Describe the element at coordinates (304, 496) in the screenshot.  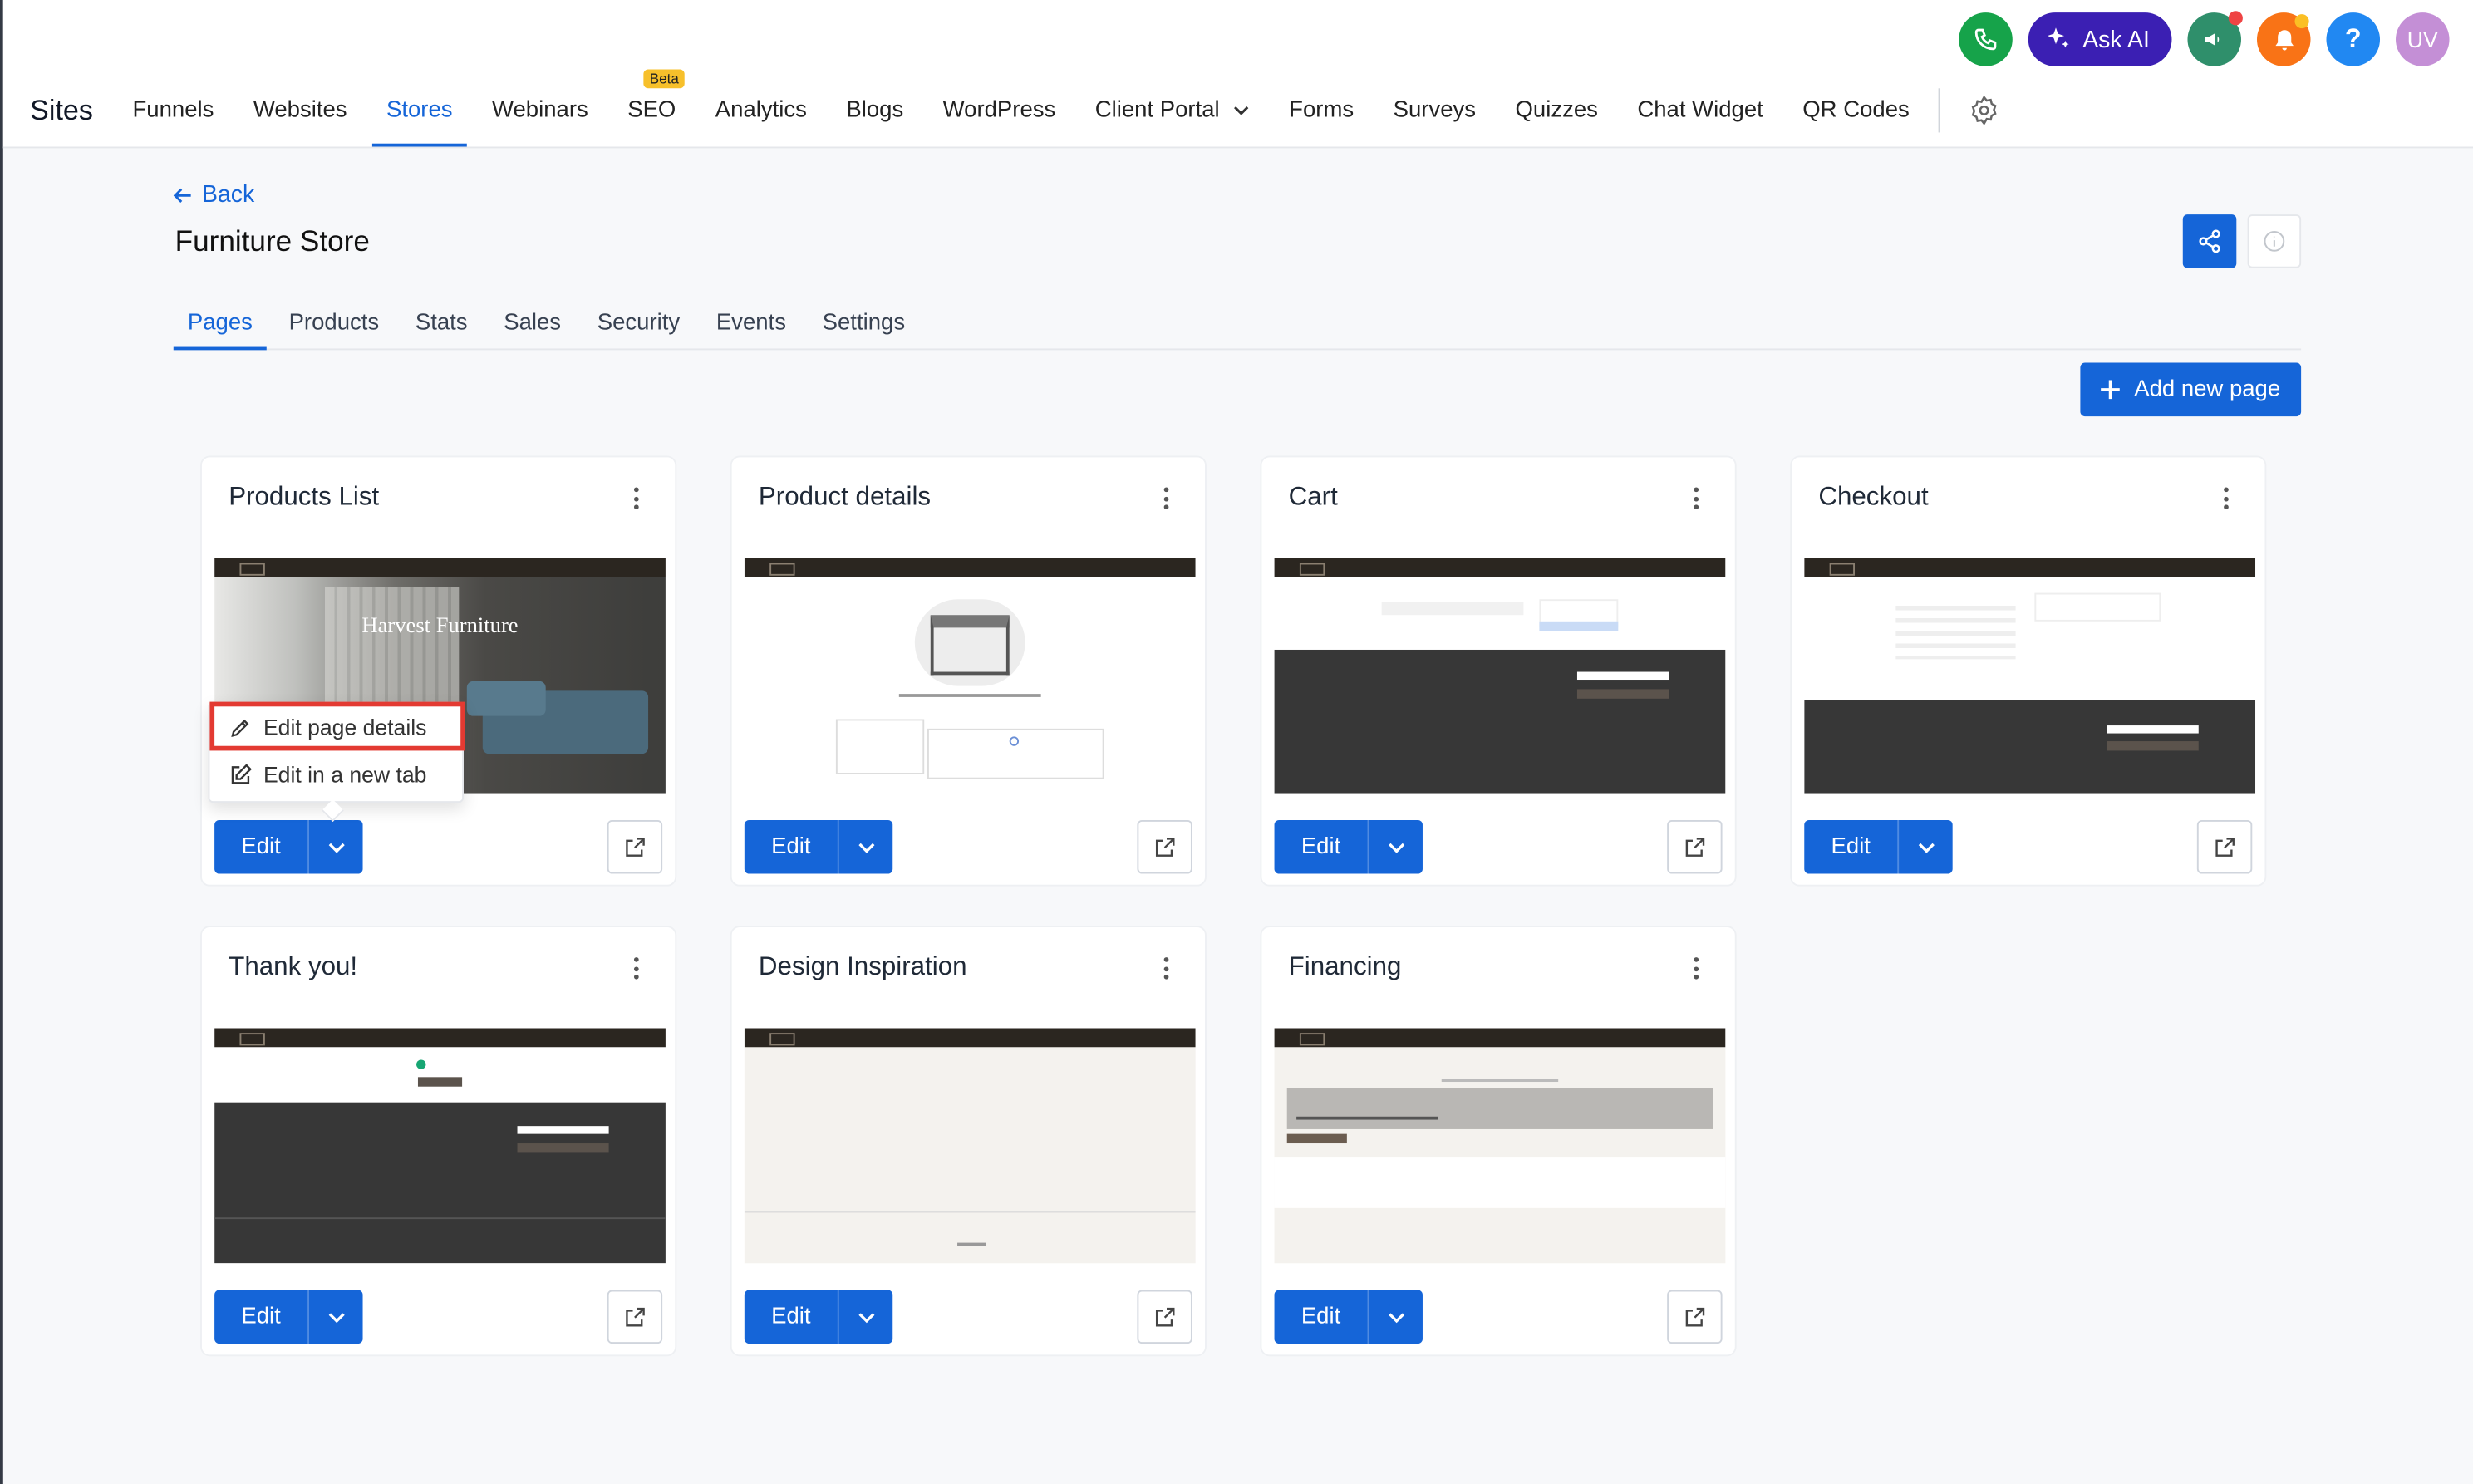
I see `card-title: Products List` at that location.